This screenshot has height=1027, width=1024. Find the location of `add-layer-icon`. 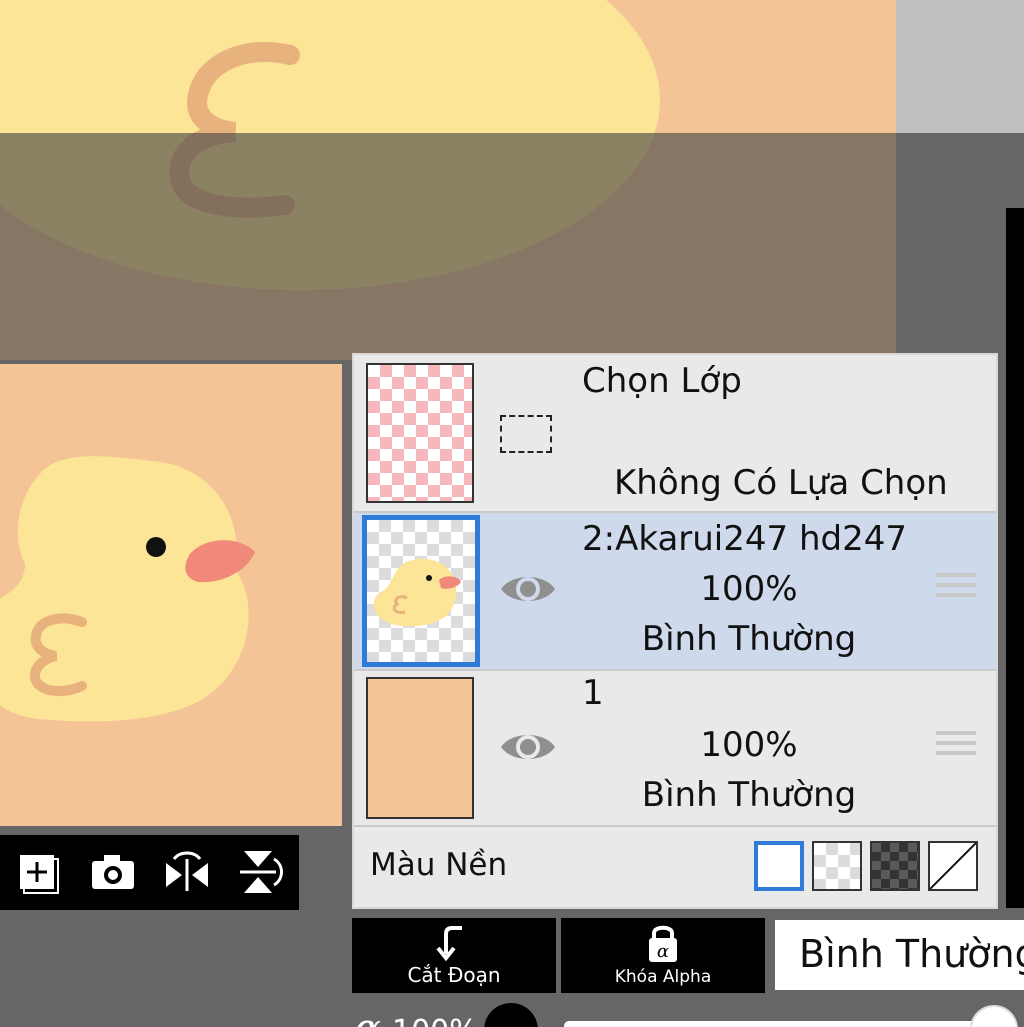

add-layer-icon is located at coordinates (39, 872).